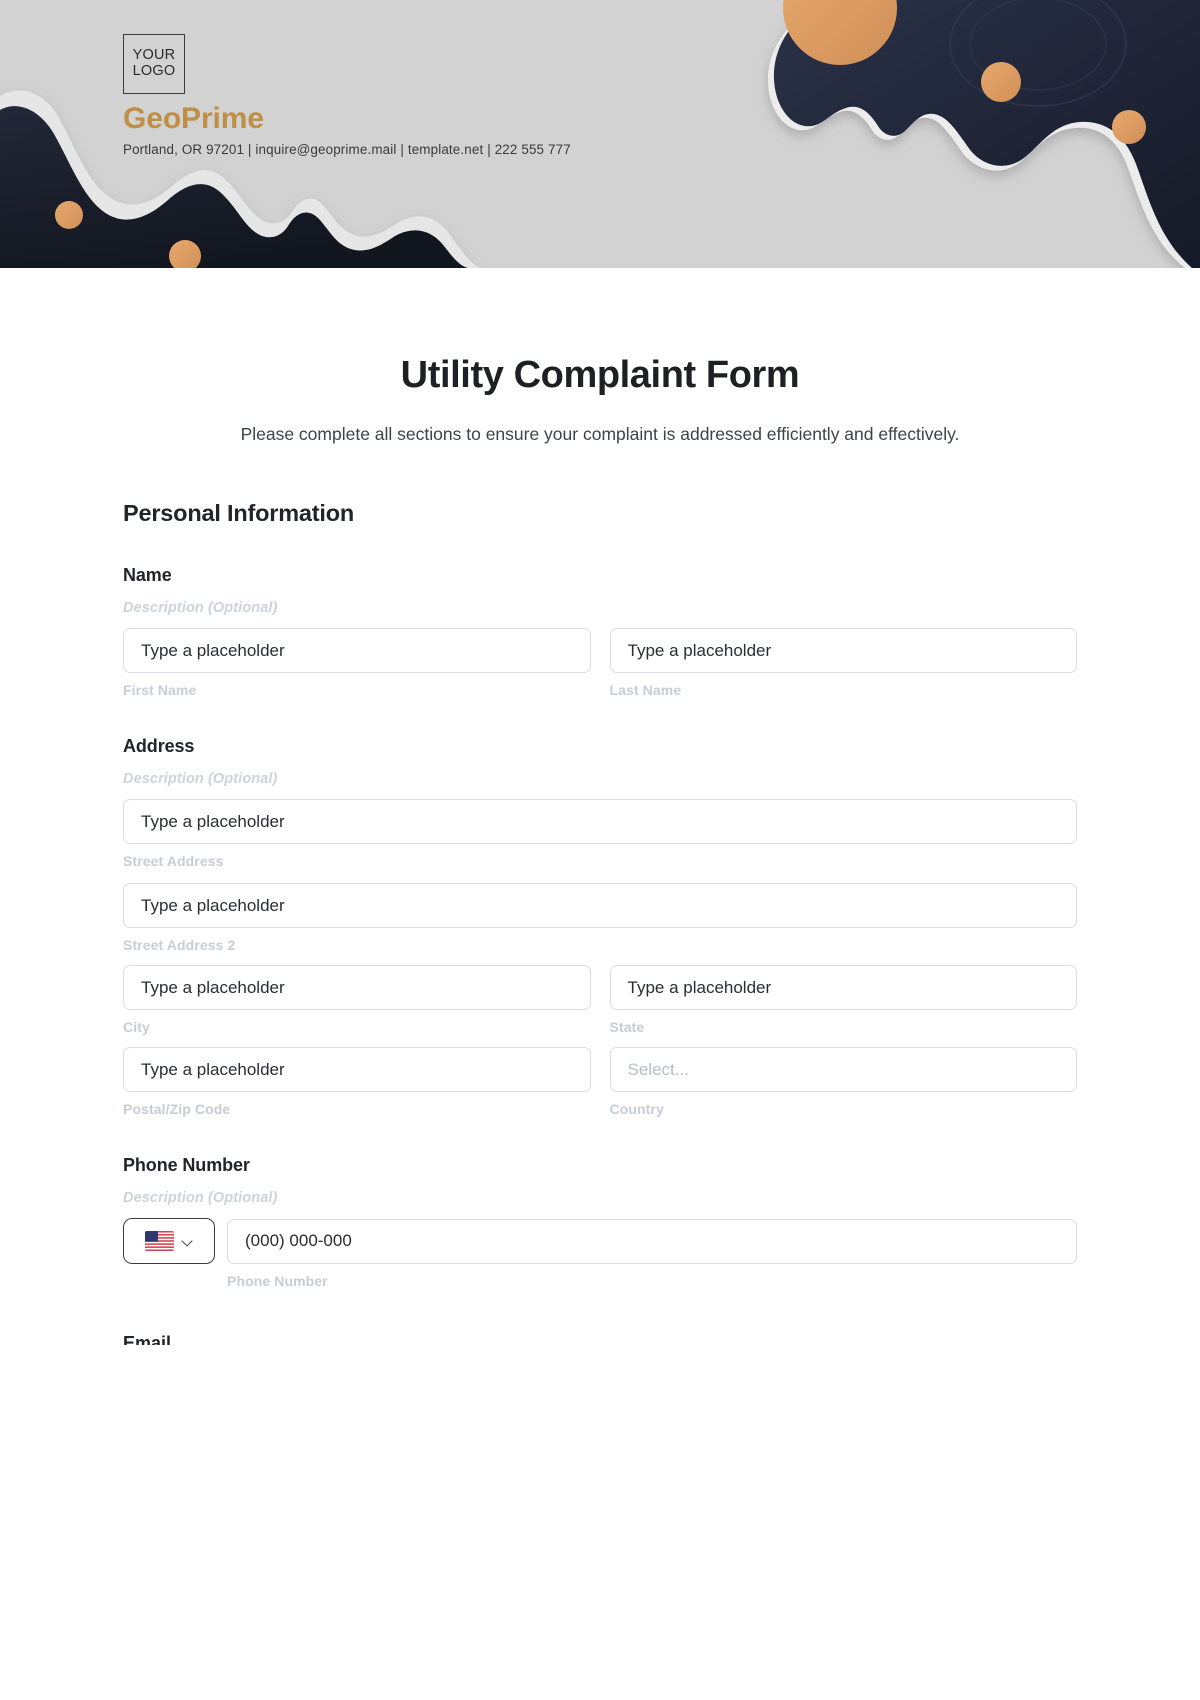 The width and height of the screenshot is (1200, 1700). Describe the element at coordinates (154, 71) in the screenshot. I see `logo-line-2: LOGO` at that location.